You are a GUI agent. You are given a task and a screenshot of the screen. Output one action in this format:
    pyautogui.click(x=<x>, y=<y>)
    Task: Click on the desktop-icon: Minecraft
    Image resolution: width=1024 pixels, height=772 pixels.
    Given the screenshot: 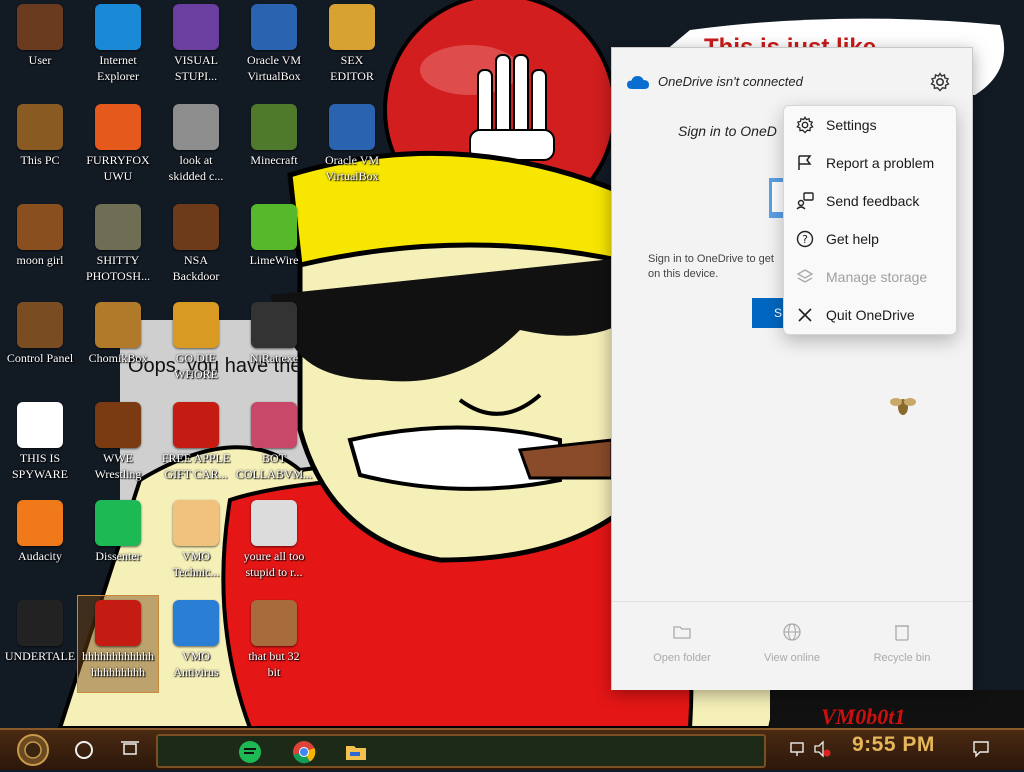 What is the action you would take?
    pyautogui.click(x=274, y=148)
    